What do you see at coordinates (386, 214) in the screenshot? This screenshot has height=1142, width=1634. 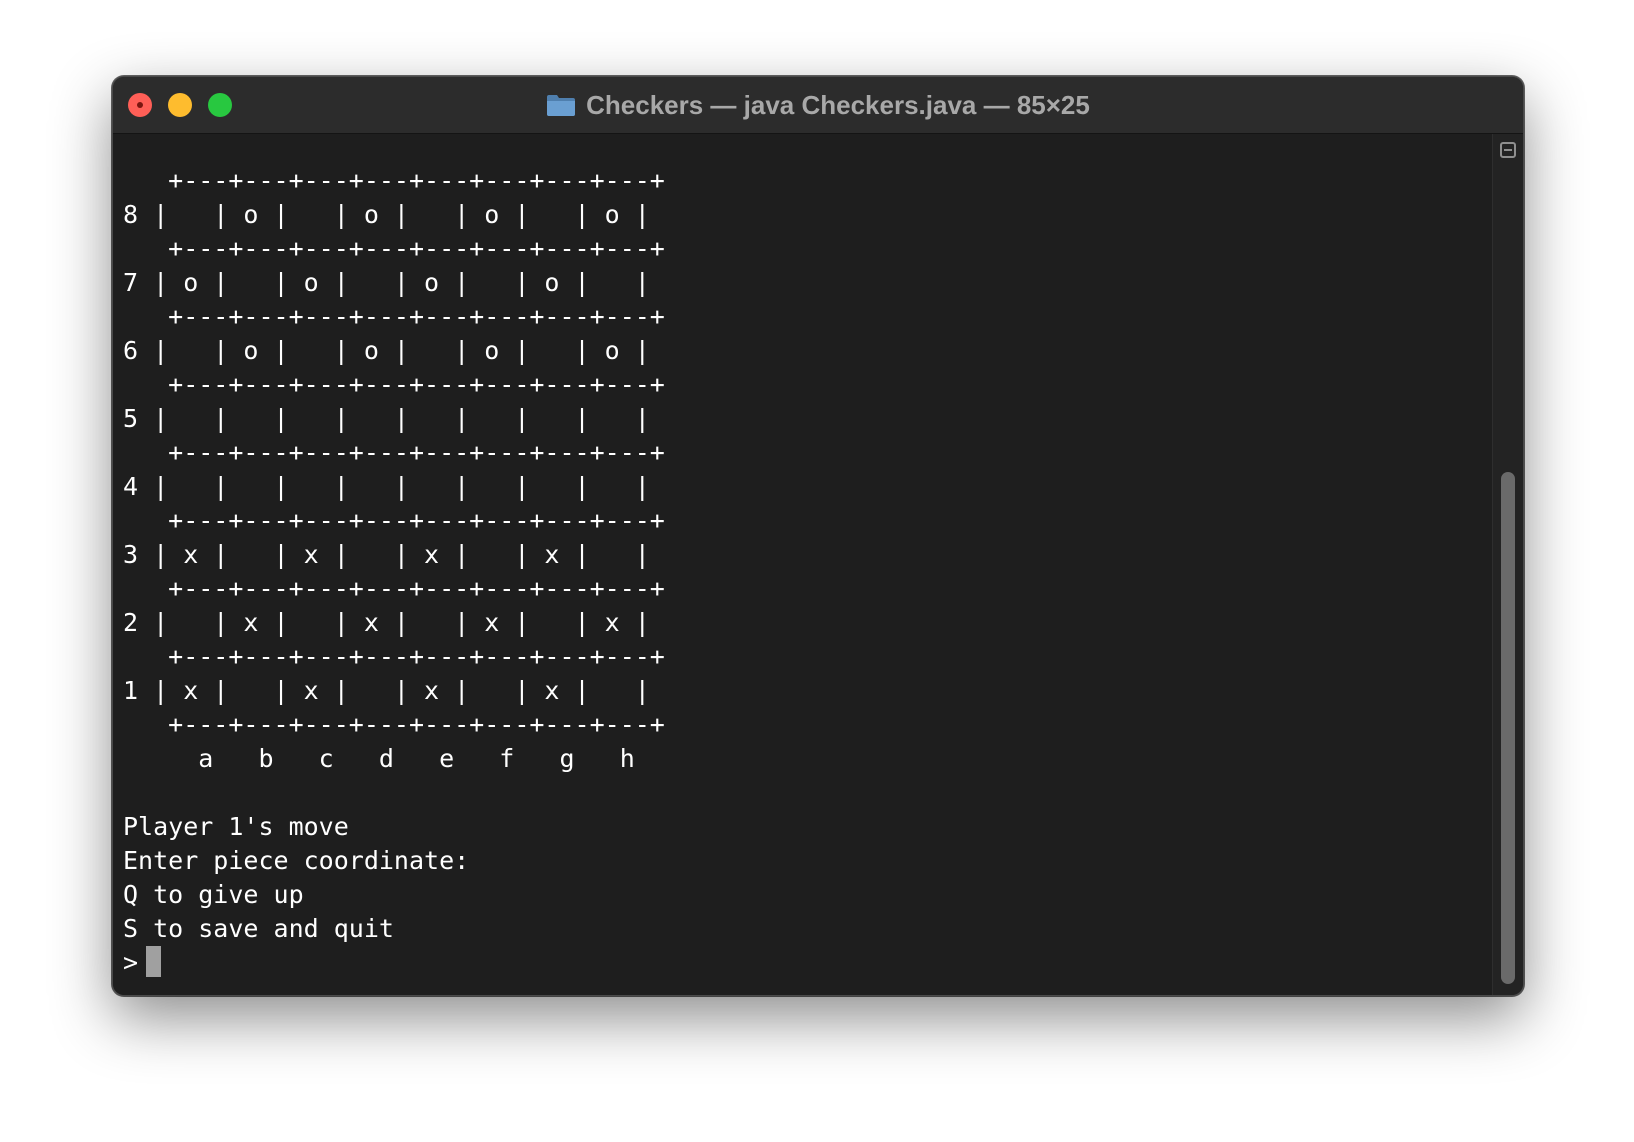 I see `board-row: 8 | | o | | o | | o | | o |` at bounding box center [386, 214].